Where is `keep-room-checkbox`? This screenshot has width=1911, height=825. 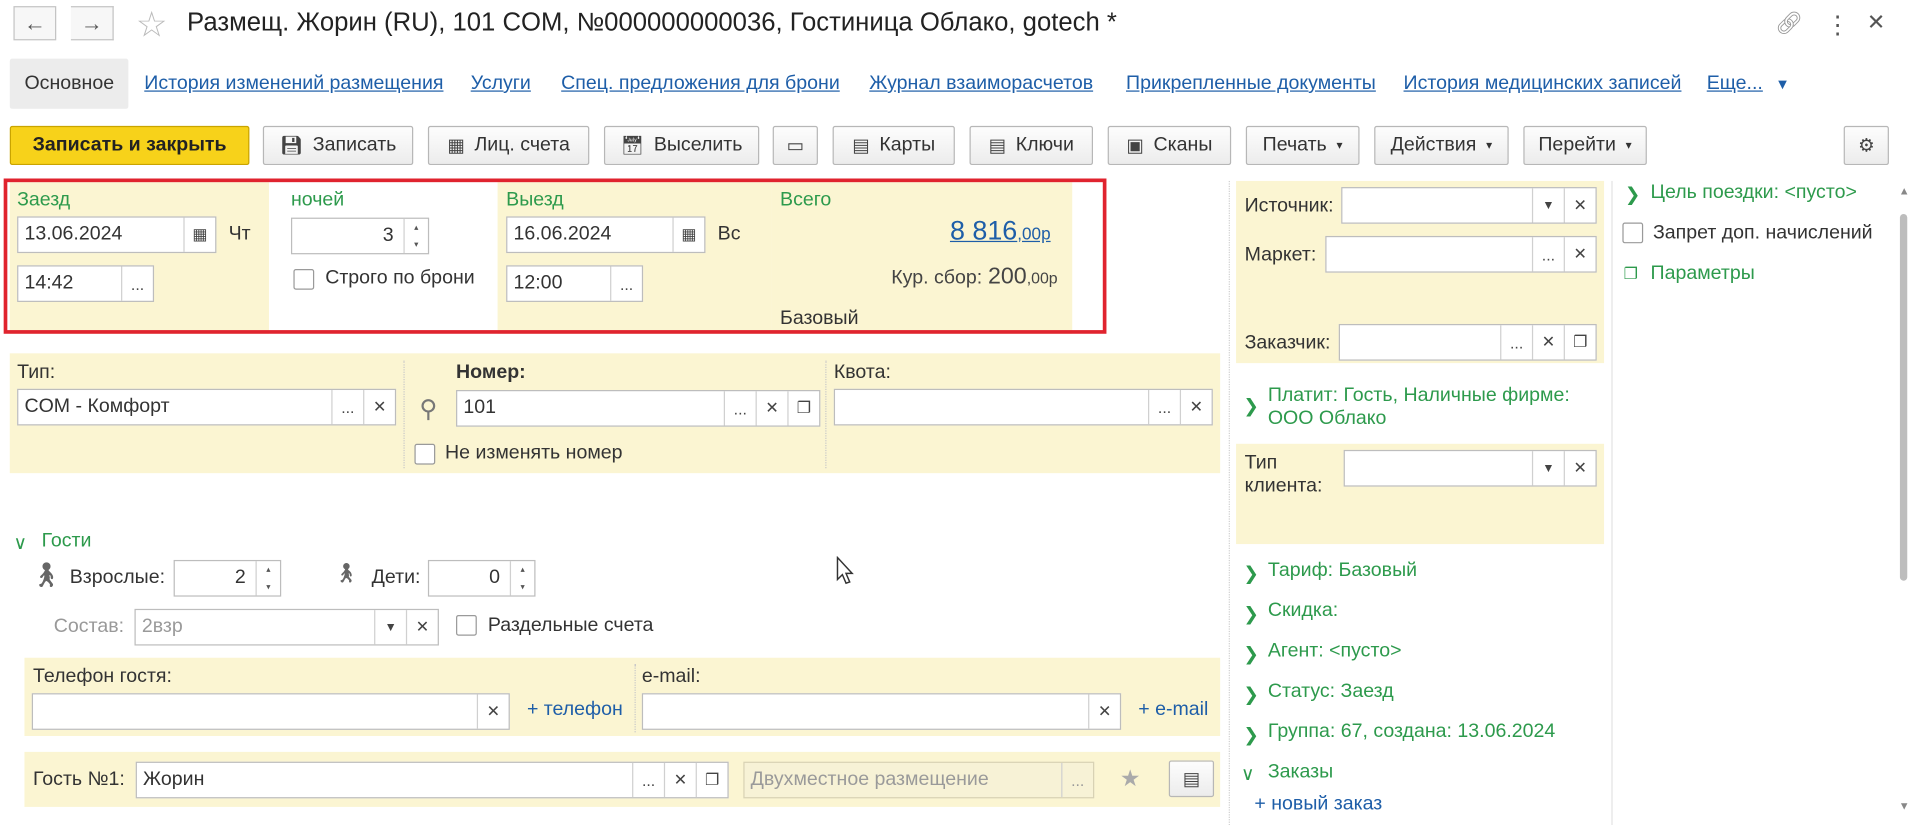
keep-room-checkbox is located at coordinates (425, 454).